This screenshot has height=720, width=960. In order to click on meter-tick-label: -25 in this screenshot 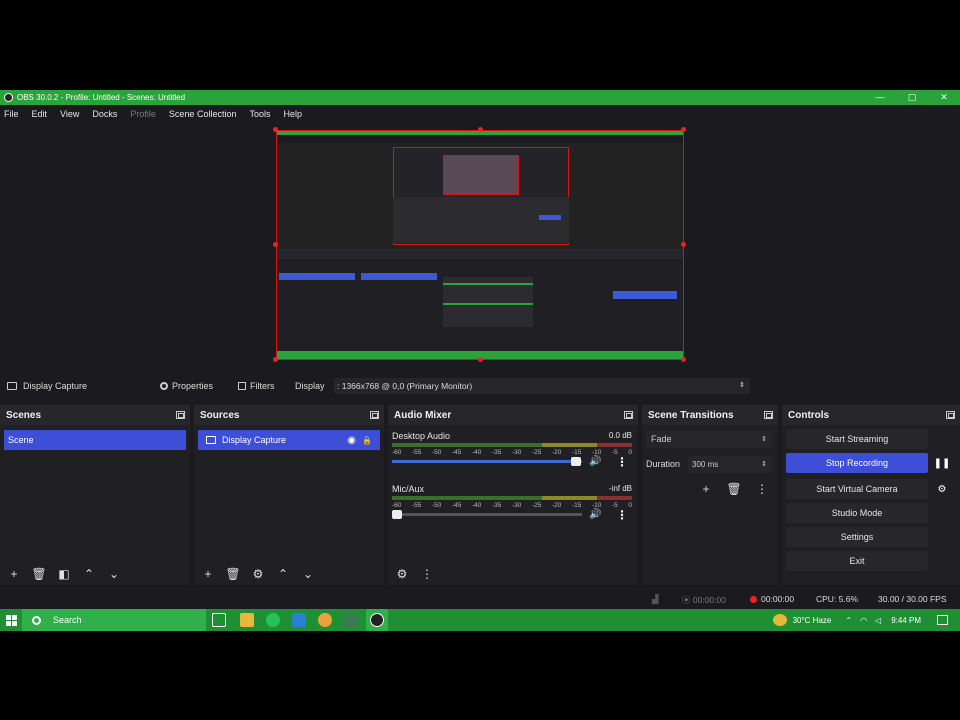, I will do `click(537, 505)`.